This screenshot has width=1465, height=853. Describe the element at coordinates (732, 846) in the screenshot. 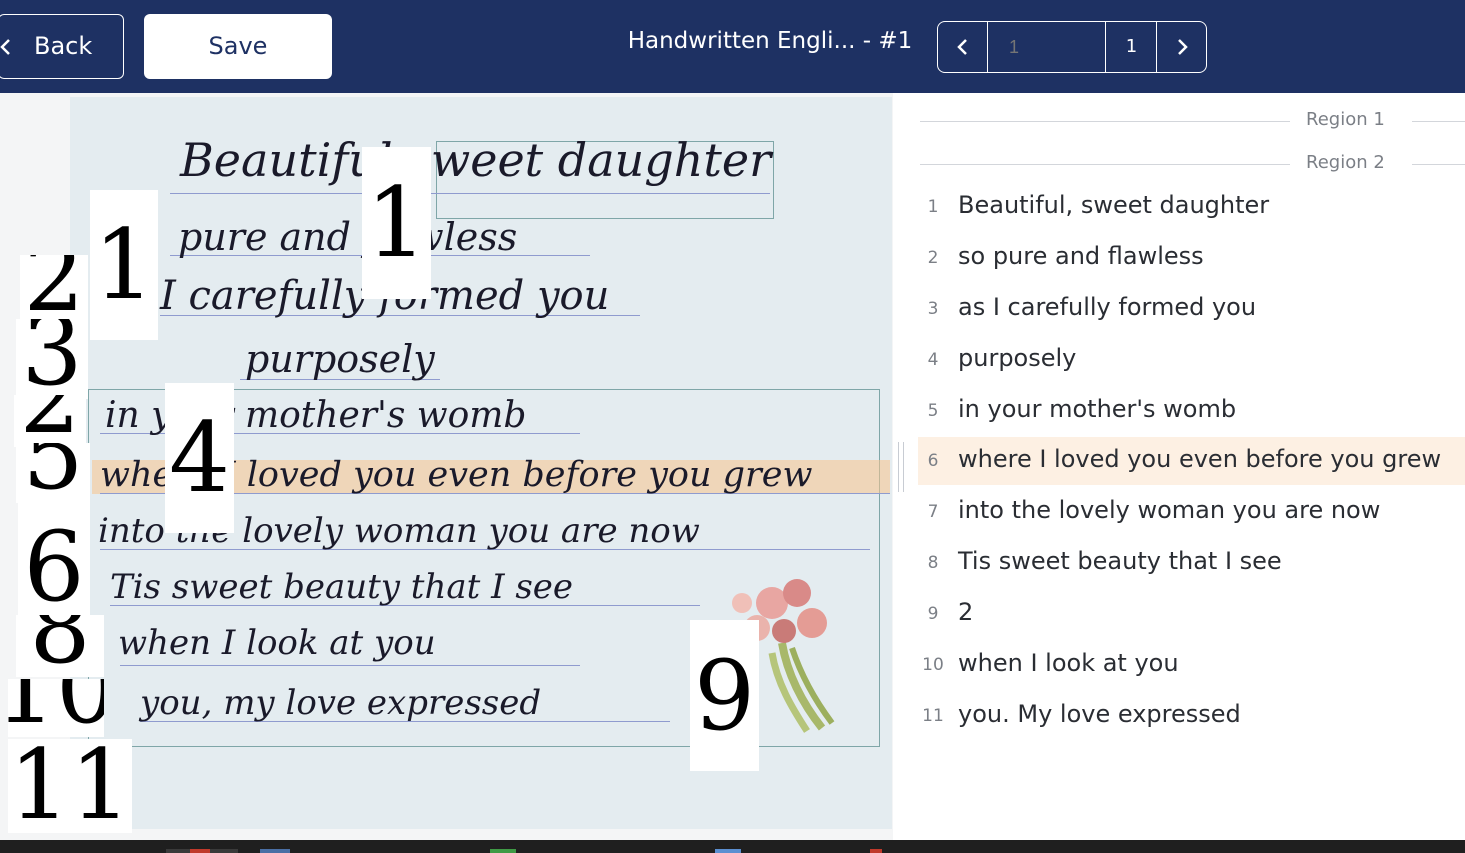

I see `os-taskbar` at that location.